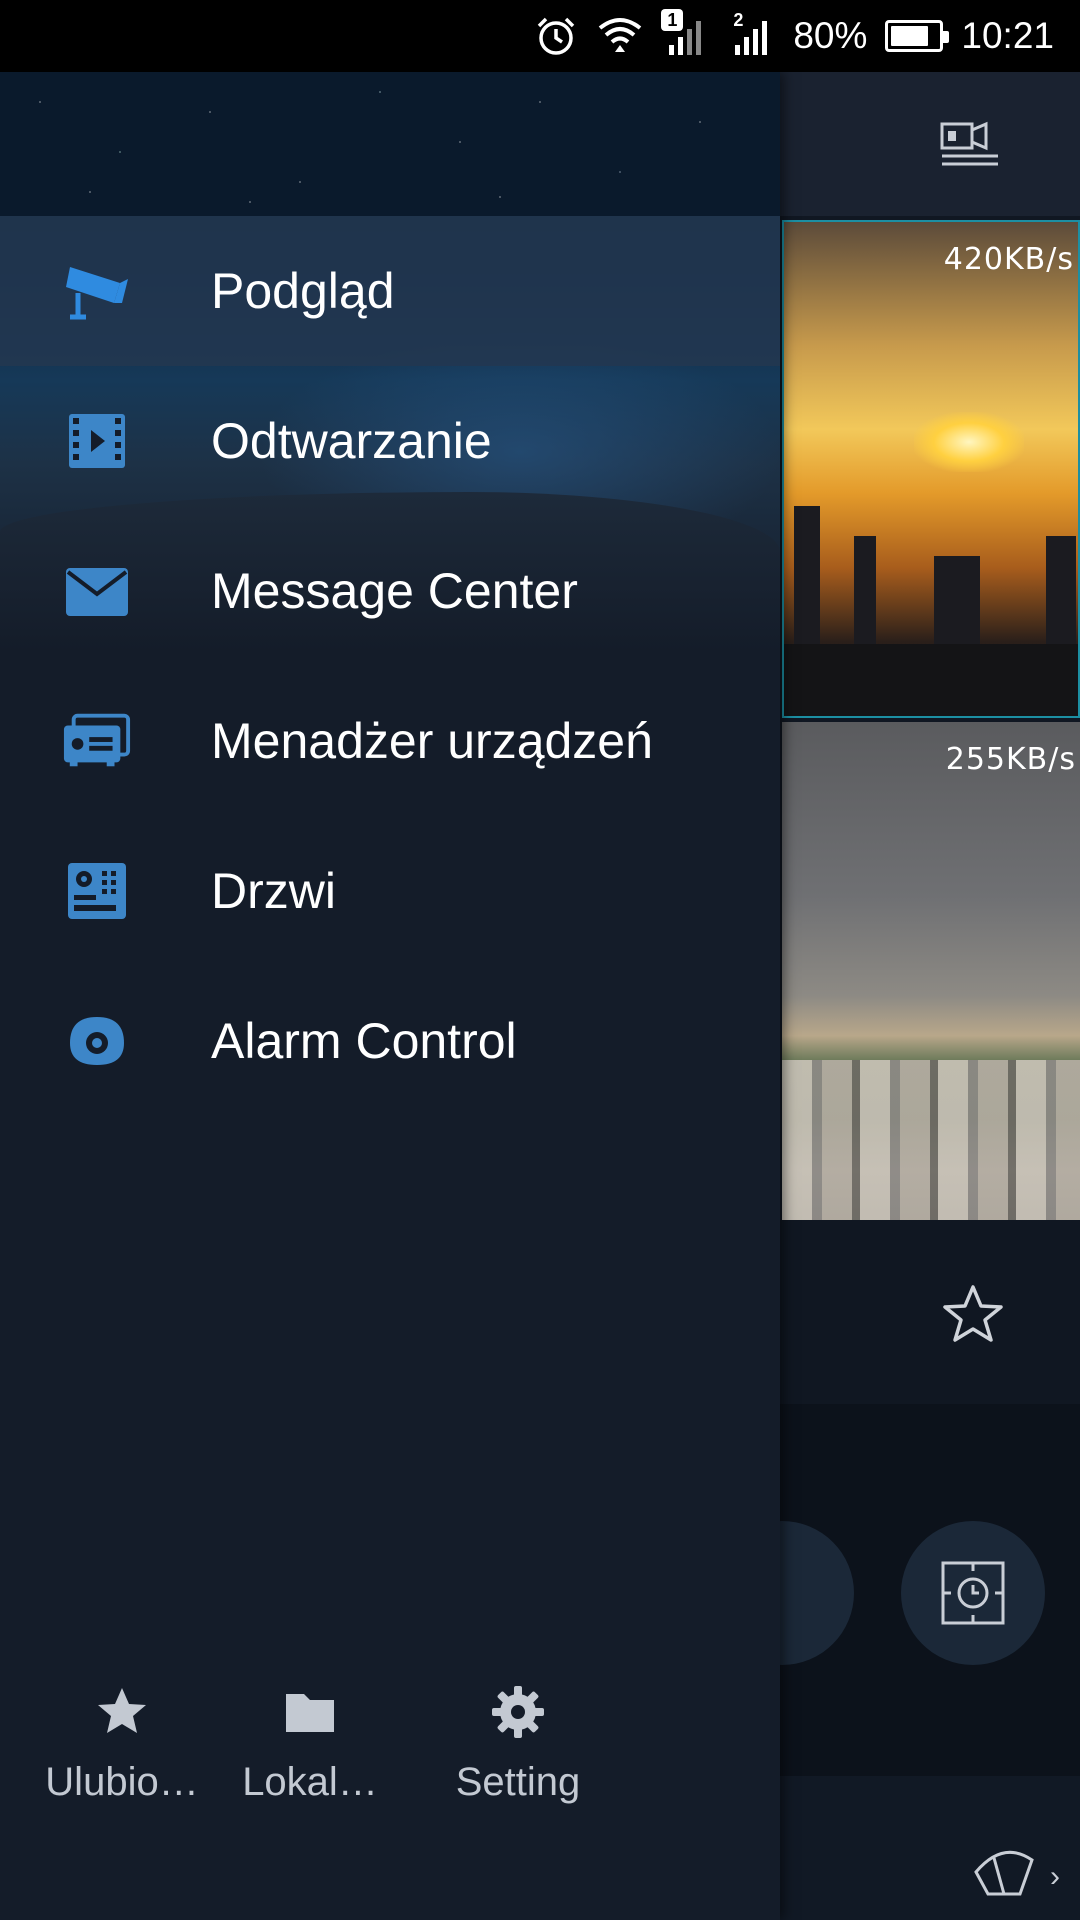 This screenshot has width=1080, height=1920. I want to click on dvr-device-icon, so click(97, 741).